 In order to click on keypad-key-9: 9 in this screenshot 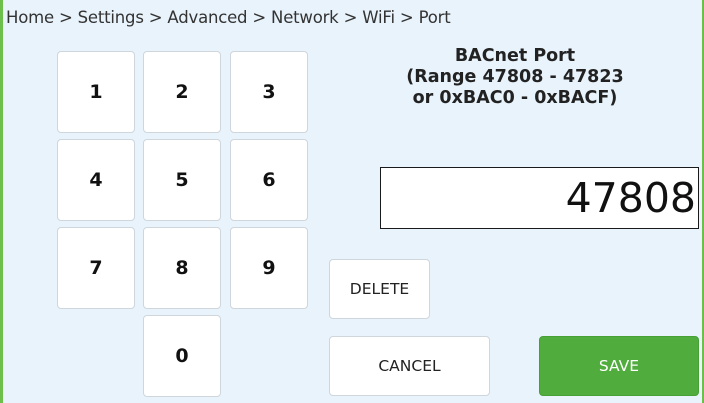, I will do `click(269, 268)`.